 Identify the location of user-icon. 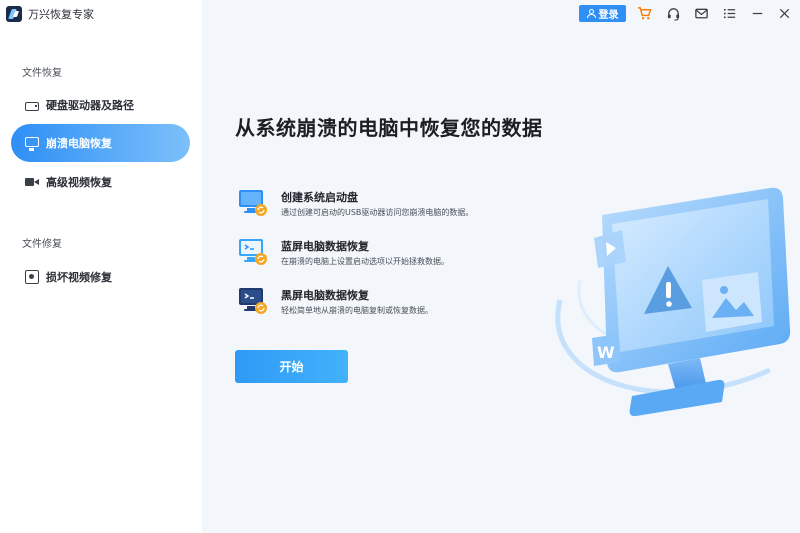
(591, 13).